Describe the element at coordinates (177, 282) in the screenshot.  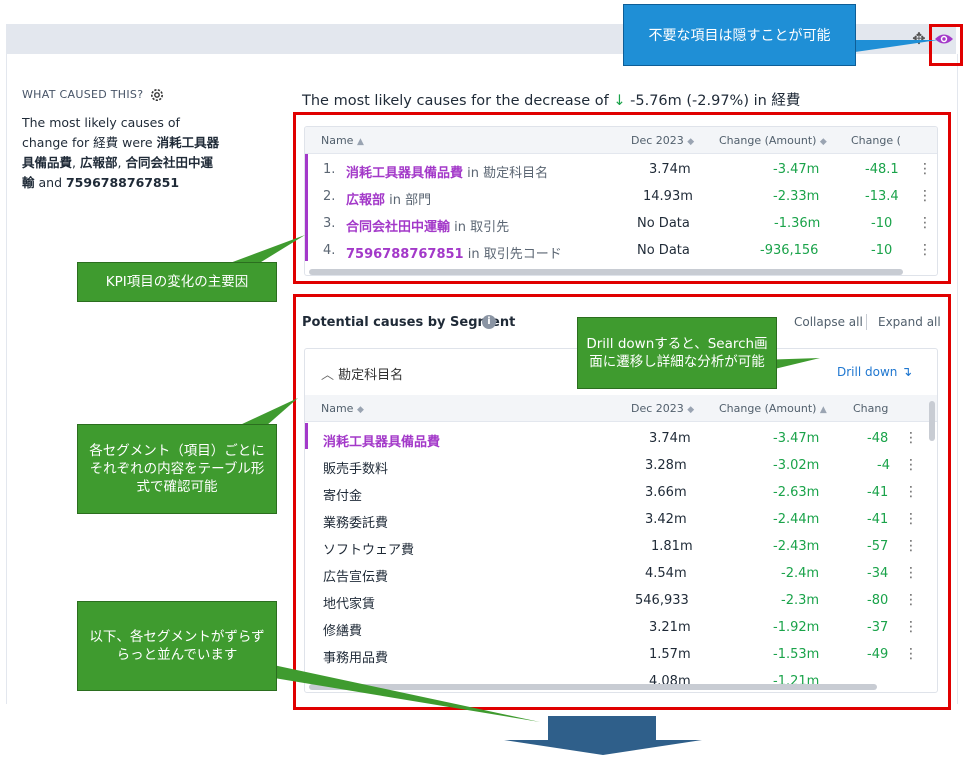
I see `annotation-kpi: KPI項目の変化の主要因` at that location.